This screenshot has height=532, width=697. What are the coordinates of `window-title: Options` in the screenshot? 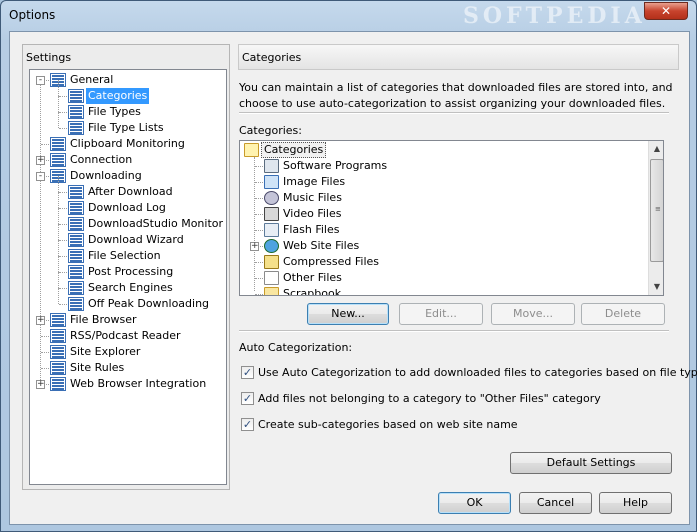 It's located at (32, 15).